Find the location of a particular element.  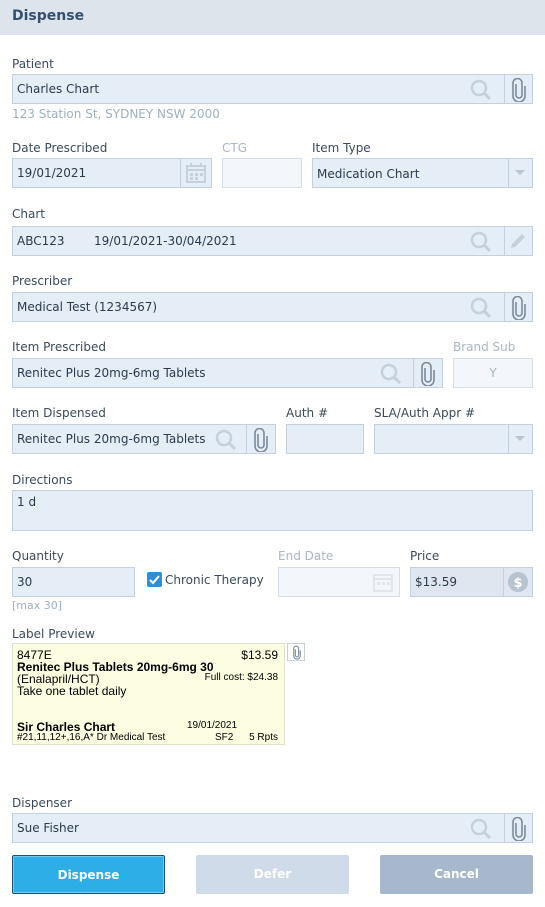

quantity-label: Quantity is located at coordinates (38, 556).